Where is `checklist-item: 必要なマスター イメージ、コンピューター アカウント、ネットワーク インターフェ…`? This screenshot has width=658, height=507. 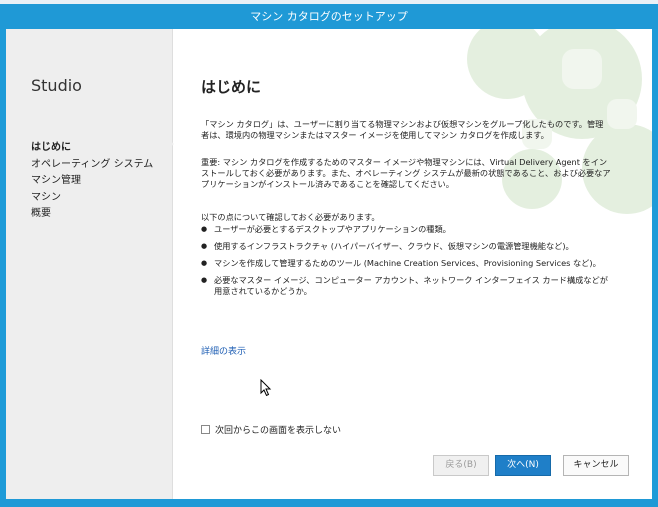
checklist-item: 必要なマスター イメージ、コンピューター アカウント、ネットワーク インターフェ… is located at coordinates (406, 286).